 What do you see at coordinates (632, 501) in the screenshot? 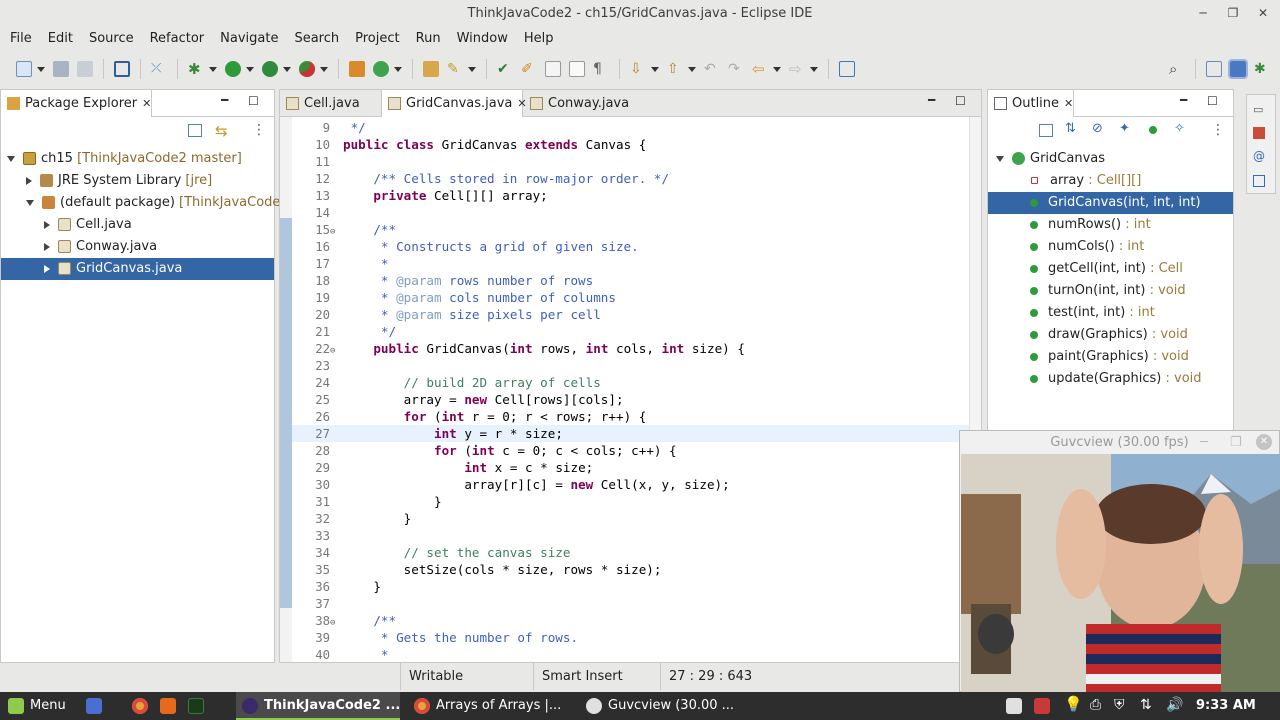
I see `code-line: 31 }` at bounding box center [632, 501].